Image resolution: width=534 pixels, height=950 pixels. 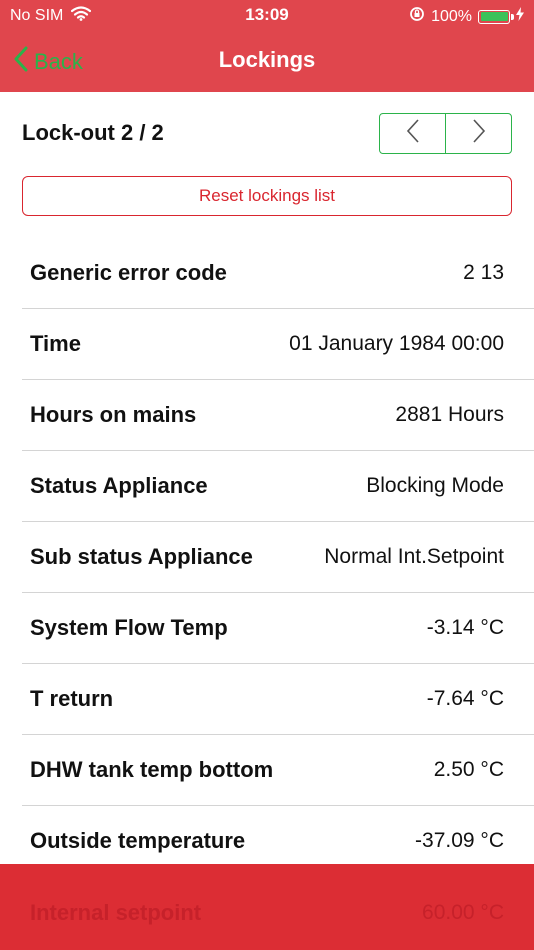 I want to click on battery-icon, so click(x=496, y=16).